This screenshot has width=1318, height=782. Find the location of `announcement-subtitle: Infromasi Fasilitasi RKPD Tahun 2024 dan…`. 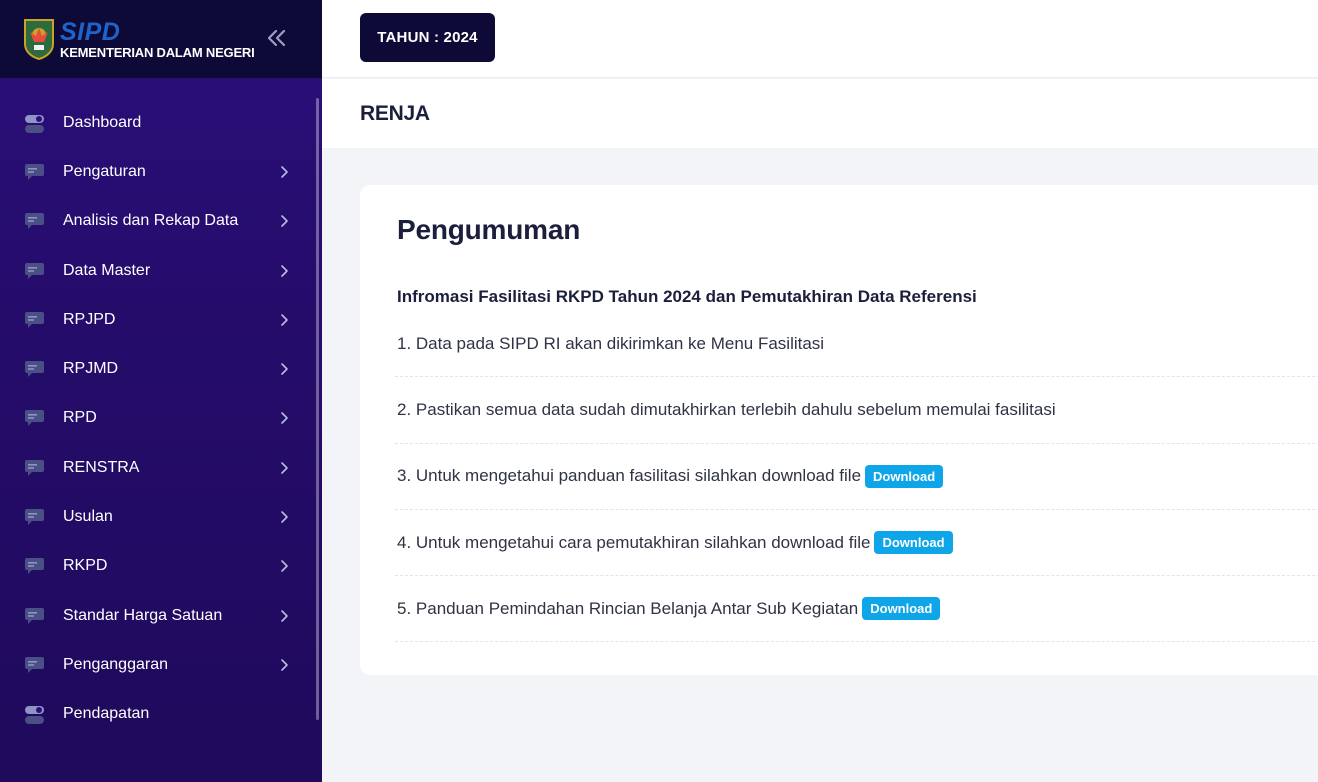

announcement-subtitle: Infromasi Fasilitasi RKPD Tahun 2024 dan… is located at coordinates (687, 296).